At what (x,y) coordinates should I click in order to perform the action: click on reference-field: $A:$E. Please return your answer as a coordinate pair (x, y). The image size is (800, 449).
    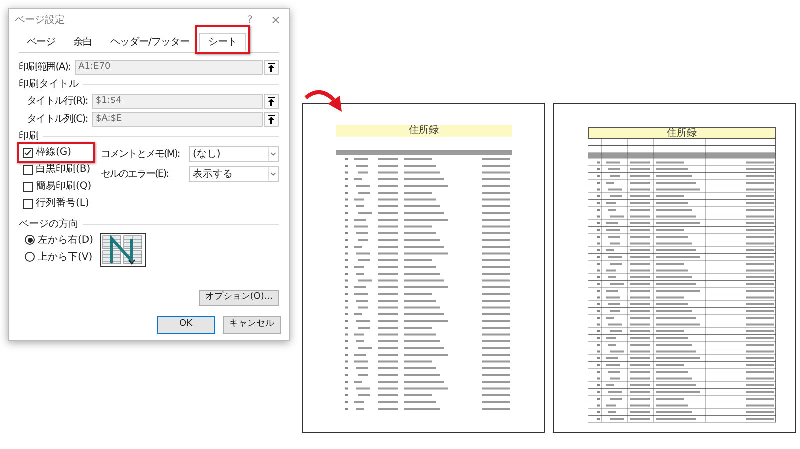
    Looking at the image, I should click on (177, 119).